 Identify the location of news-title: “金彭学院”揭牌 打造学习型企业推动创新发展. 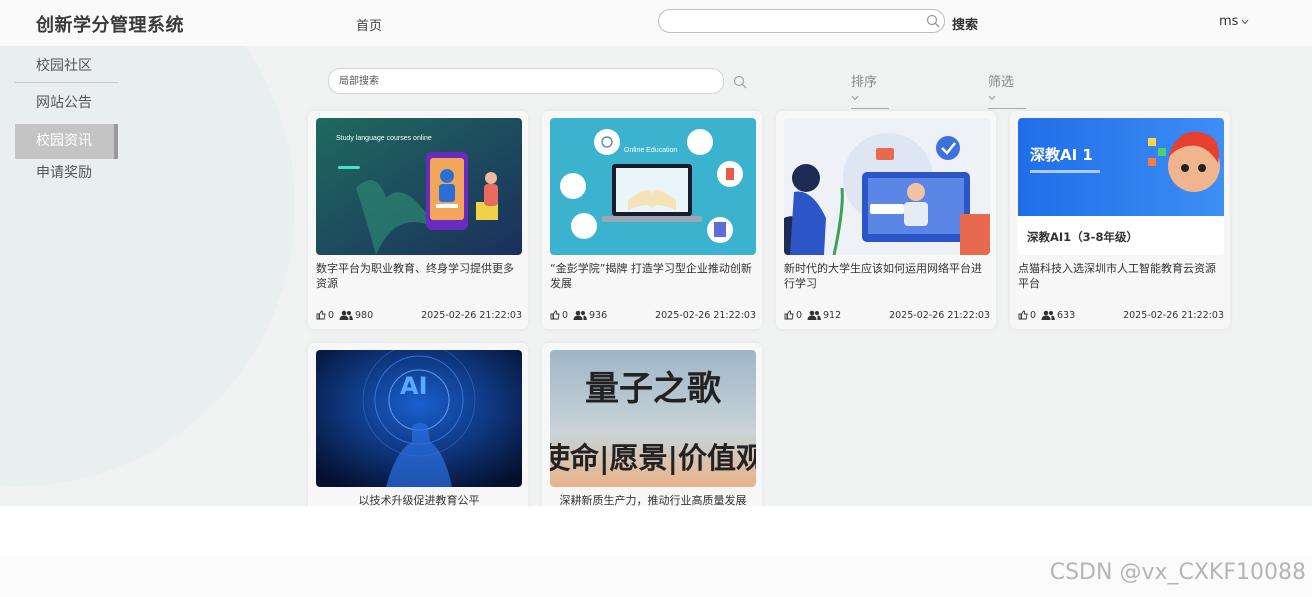
(651, 276).